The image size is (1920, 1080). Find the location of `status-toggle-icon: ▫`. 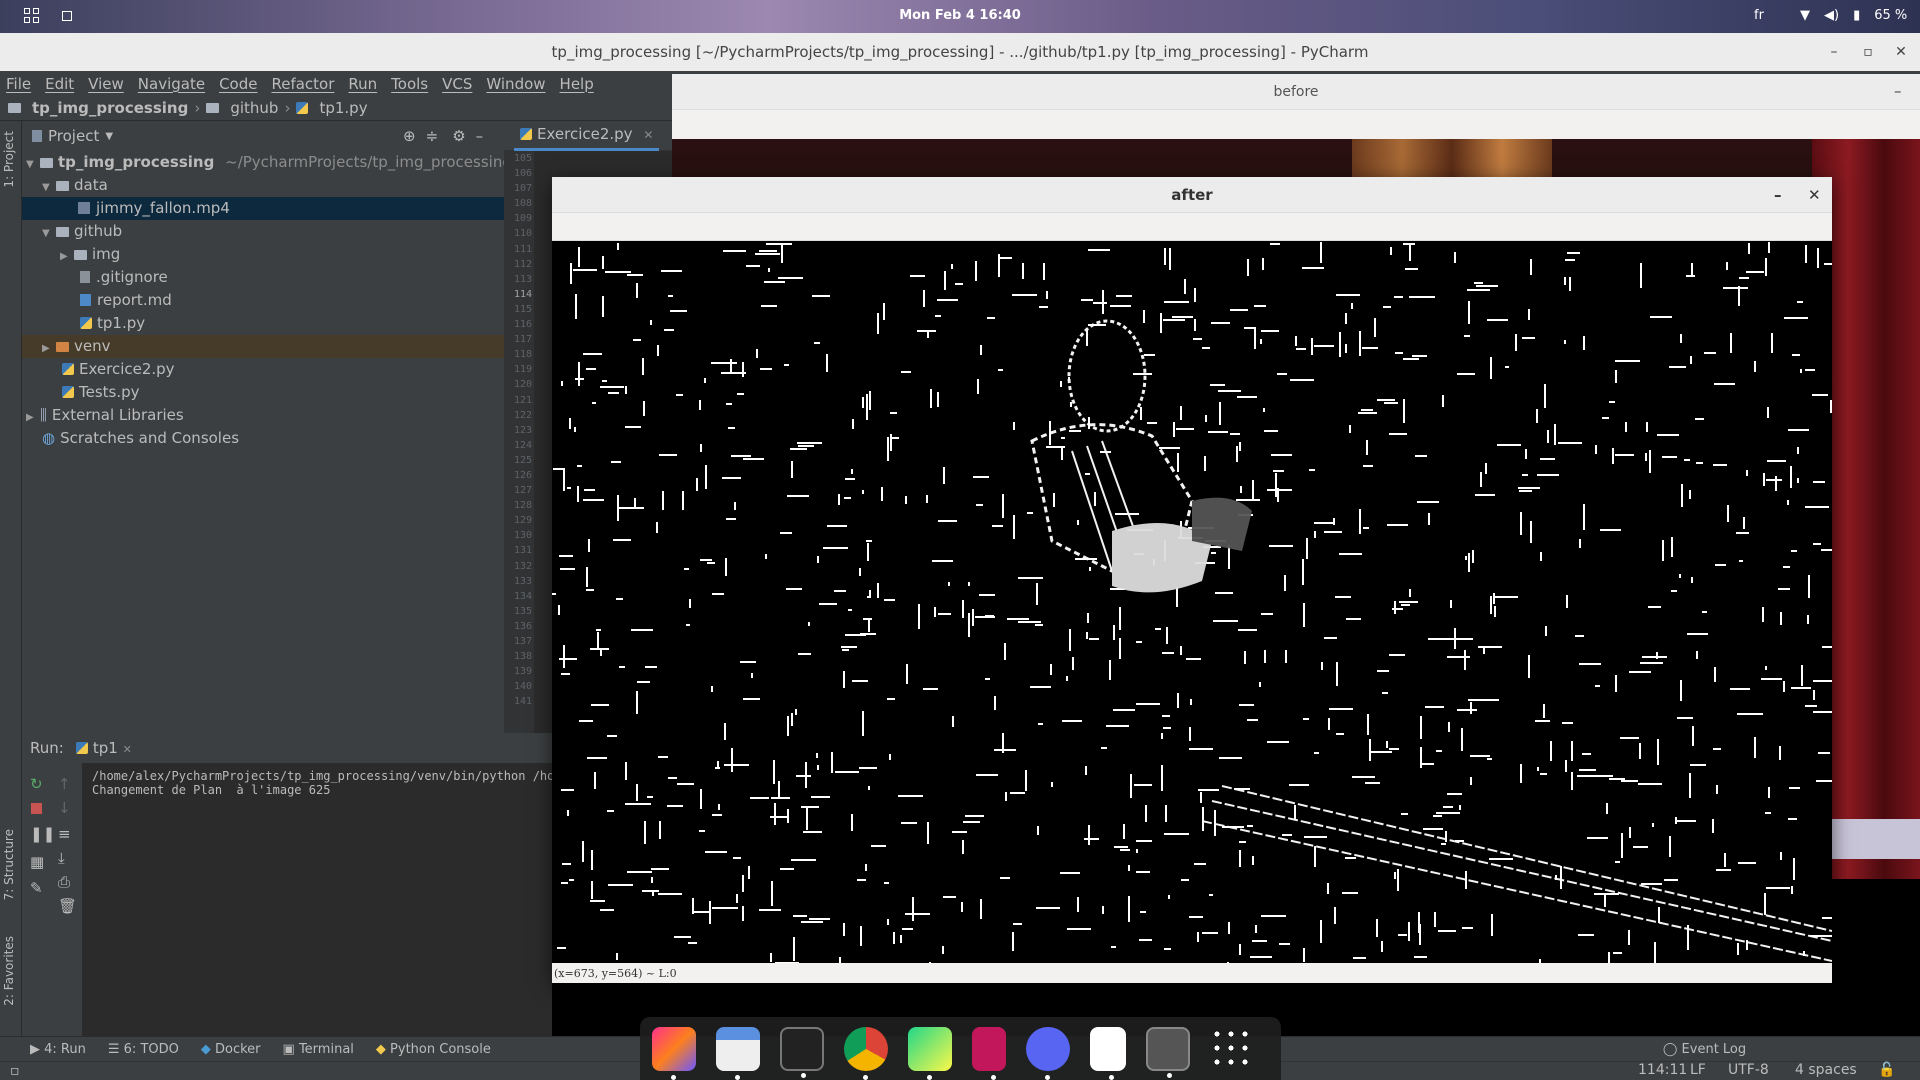

status-toggle-icon: ▫ is located at coordinates (15, 1071).